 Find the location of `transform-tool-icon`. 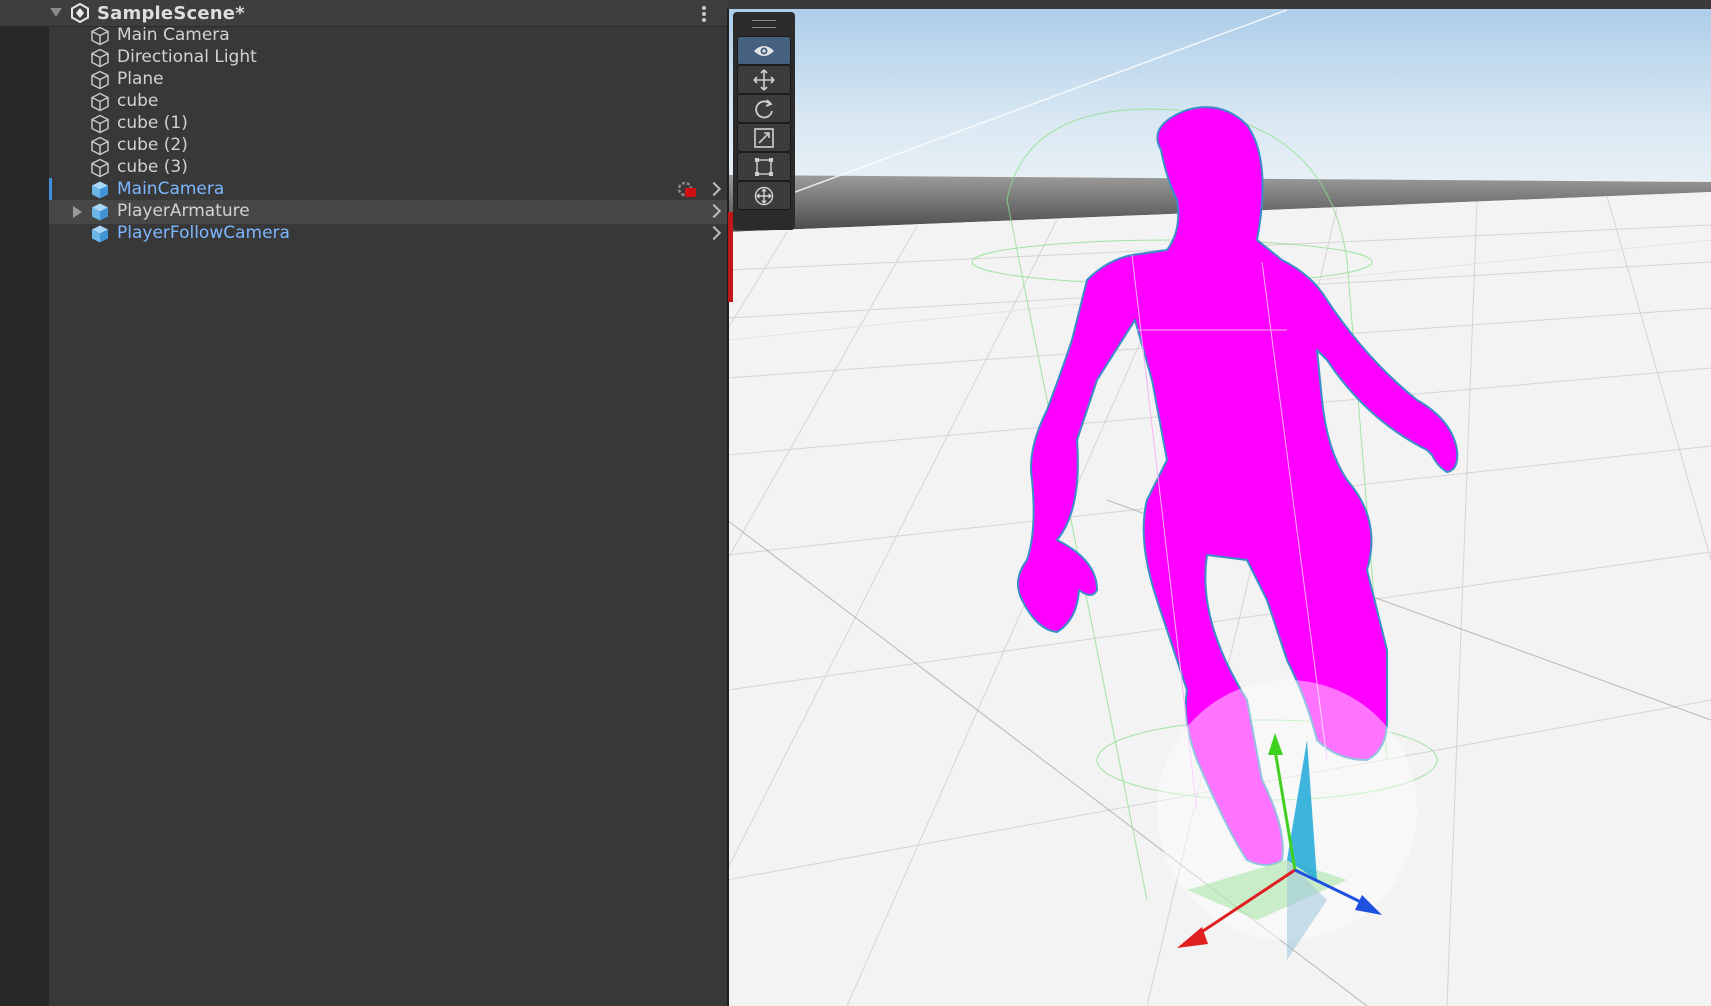

transform-tool-icon is located at coordinates (764, 195).